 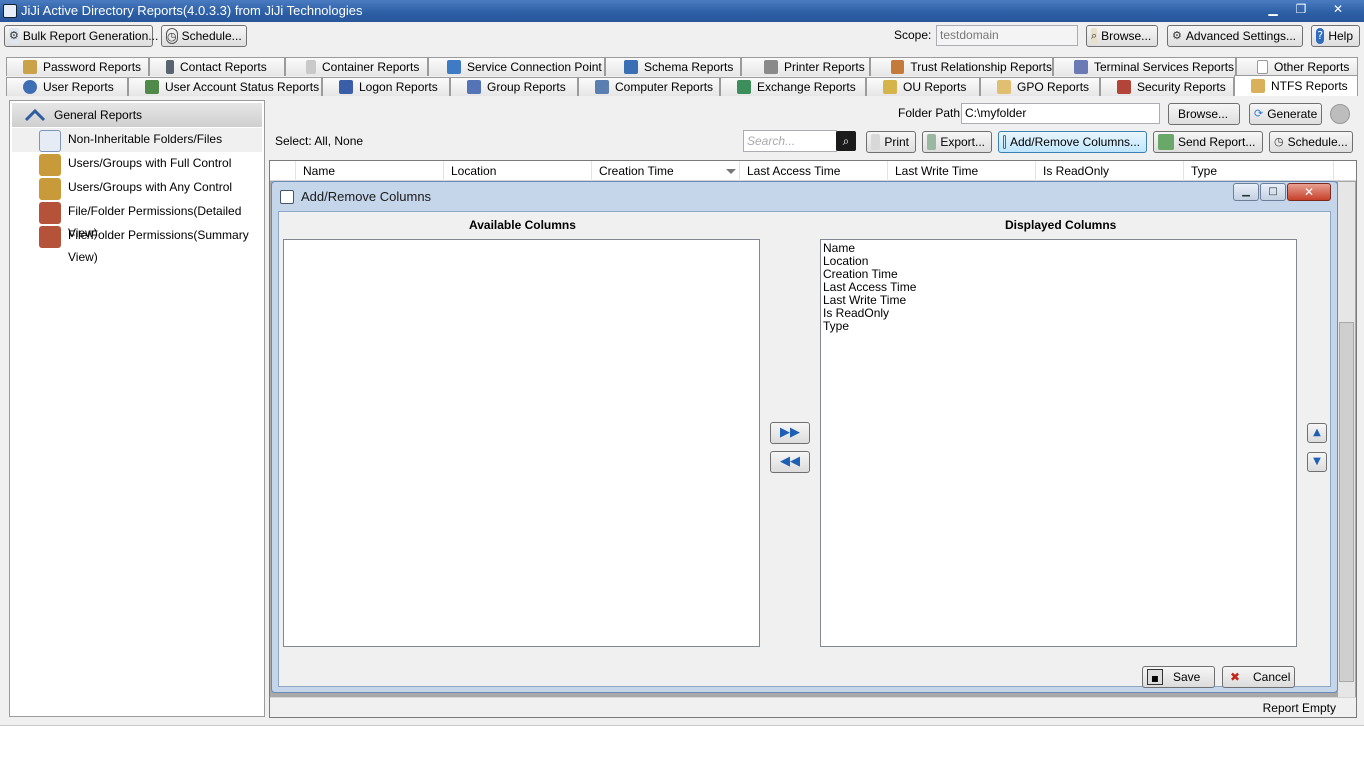 What do you see at coordinates (516, 66) in the screenshot?
I see `tab-service-connection-point: Service Connection Point` at bounding box center [516, 66].